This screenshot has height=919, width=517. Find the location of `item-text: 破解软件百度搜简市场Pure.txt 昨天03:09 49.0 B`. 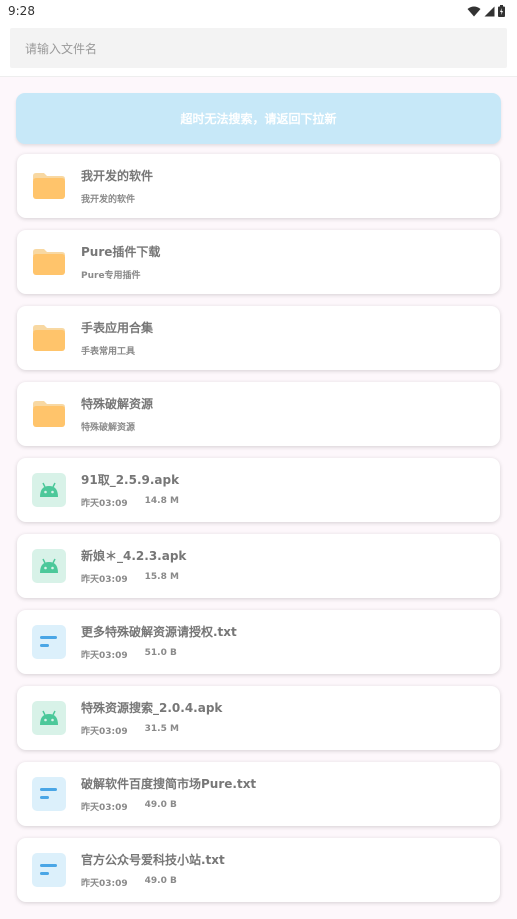

item-text: 破解软件百度搜简市场Pure.txt 昨天03:09 49.0 B is located at coordinates (168, 794).